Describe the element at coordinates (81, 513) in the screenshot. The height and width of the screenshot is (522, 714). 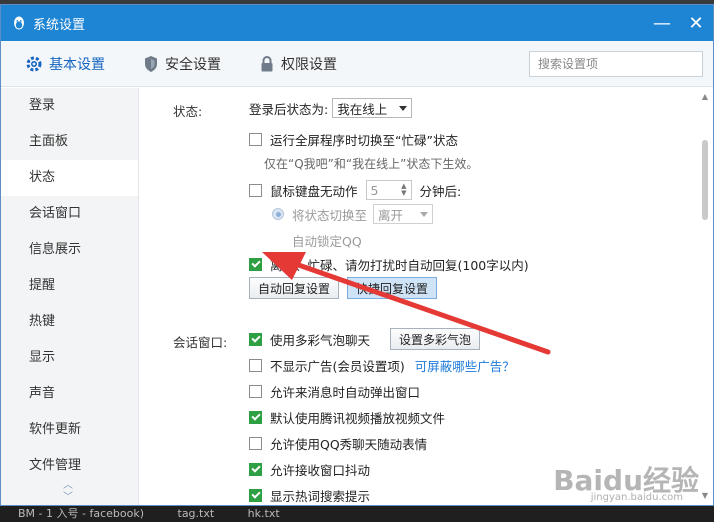
I see `taskbar-item: BM - 1 入号 - facebook)` at that location.